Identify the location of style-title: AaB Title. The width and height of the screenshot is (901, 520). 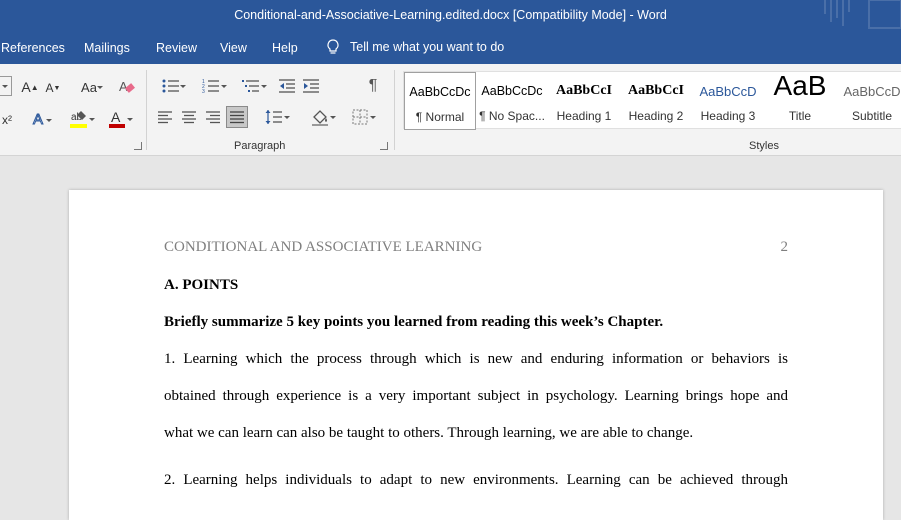
(800, 101).